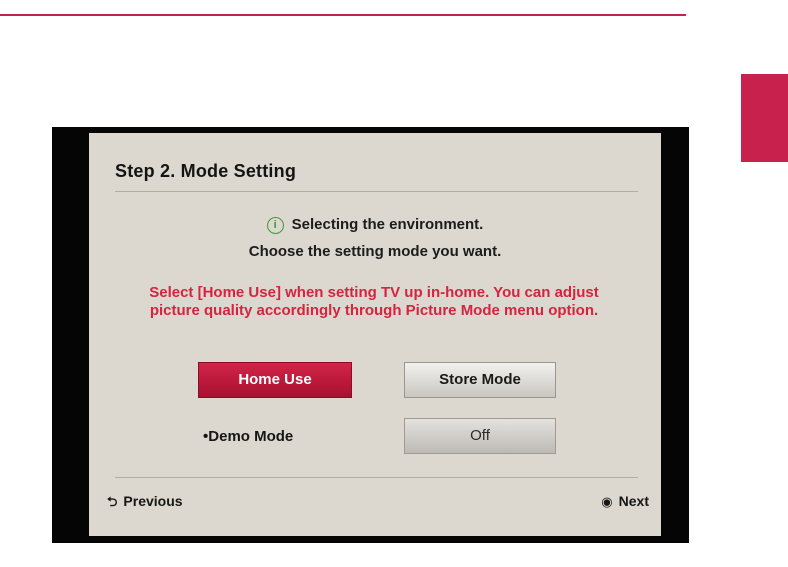  What do you see at coordinates (376, 477) in the screenshot?
I see `footer-divider` at bounding box center [376, 477].